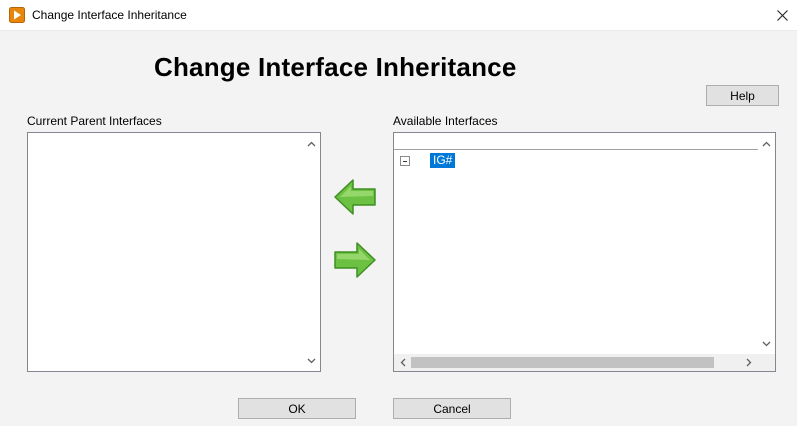 The image size is (797, 426). I want to click on add-interface-button, so click(355, 197).